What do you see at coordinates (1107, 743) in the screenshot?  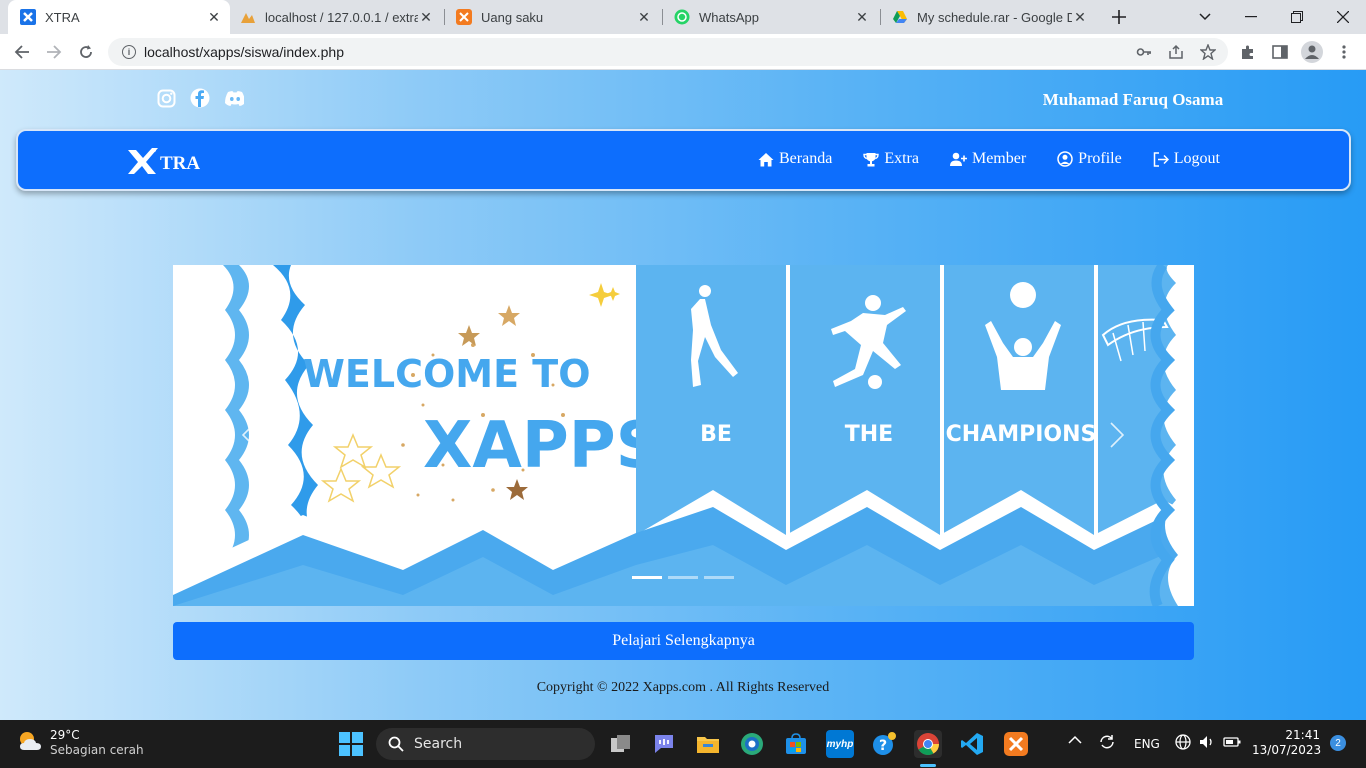 I see `sync-icon` at bounding box center [1107, 743].